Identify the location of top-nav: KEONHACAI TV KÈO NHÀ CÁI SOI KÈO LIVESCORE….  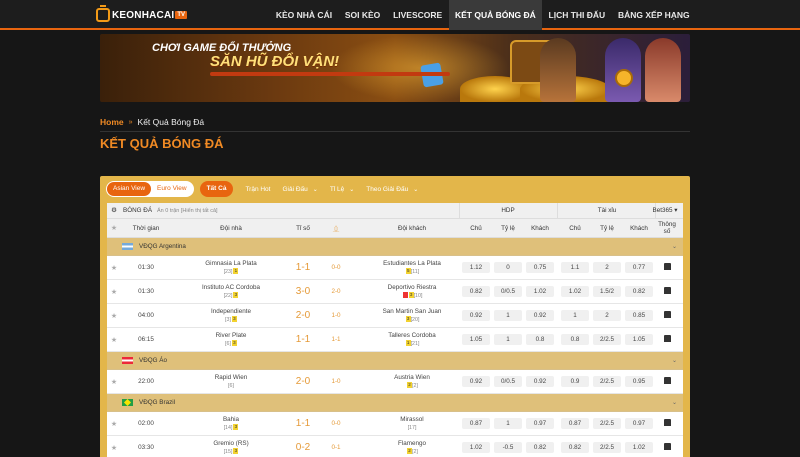
(400, 15).